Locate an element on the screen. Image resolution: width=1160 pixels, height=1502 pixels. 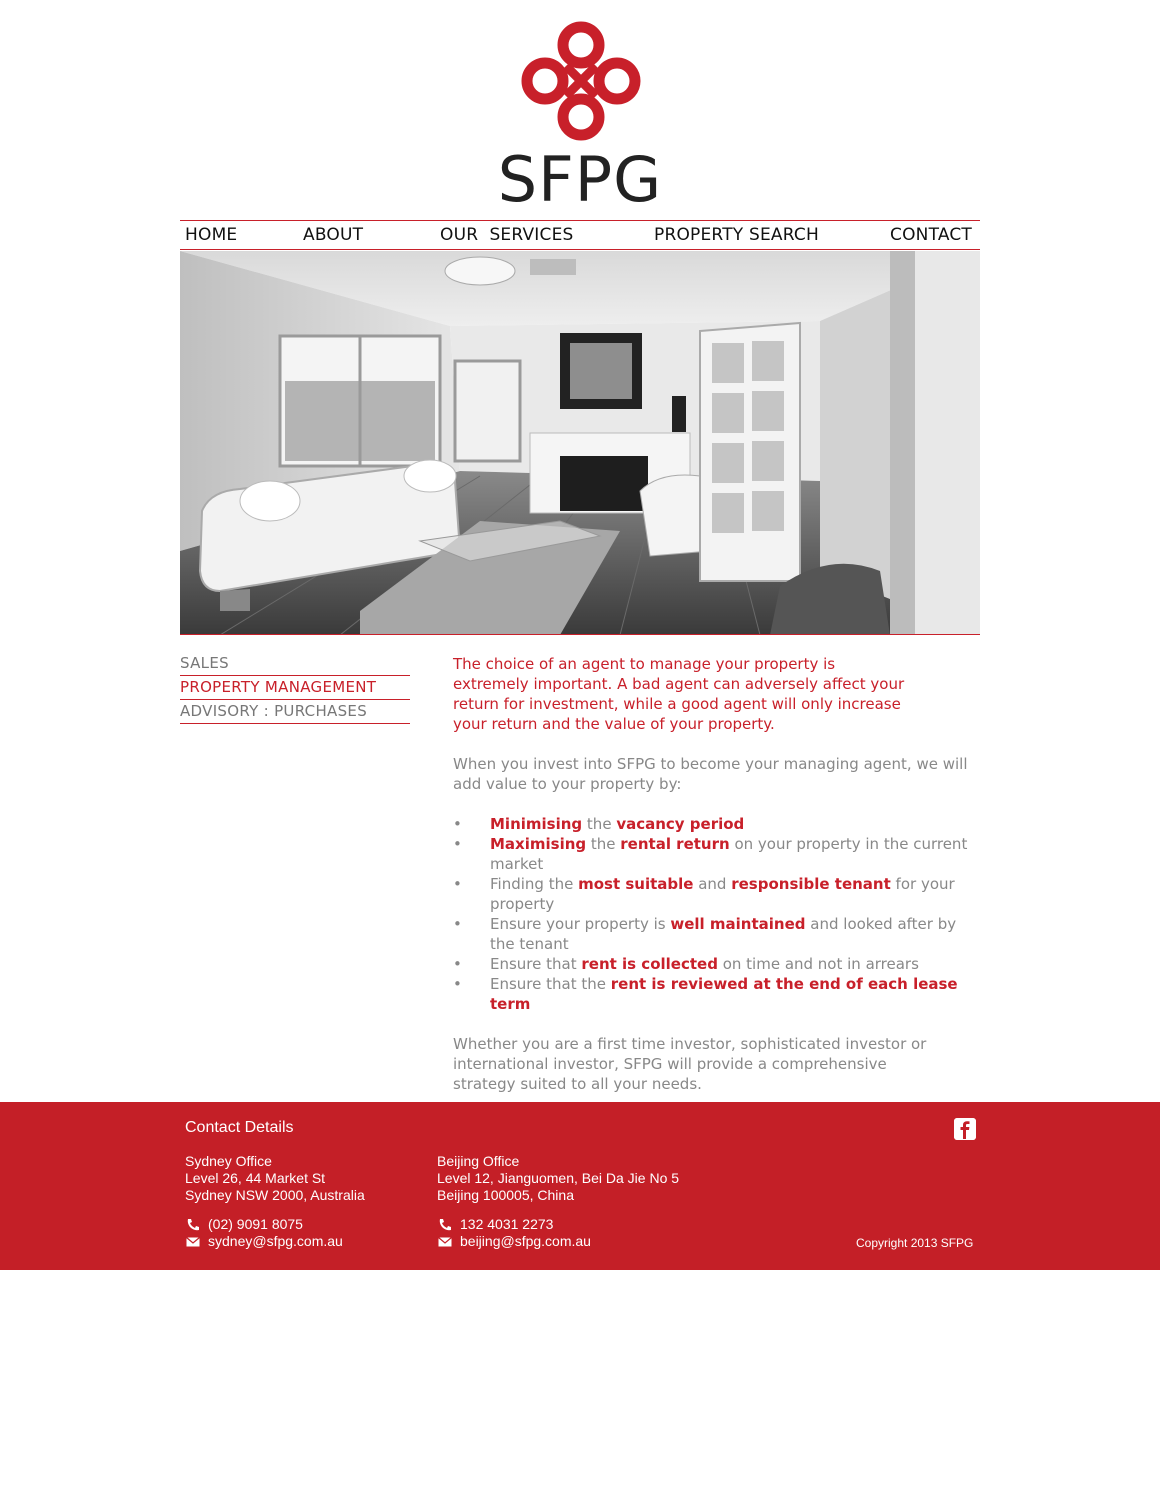
beijing-email-row: beijing@sfpg.com.au is located at coordinates (514, 1241).